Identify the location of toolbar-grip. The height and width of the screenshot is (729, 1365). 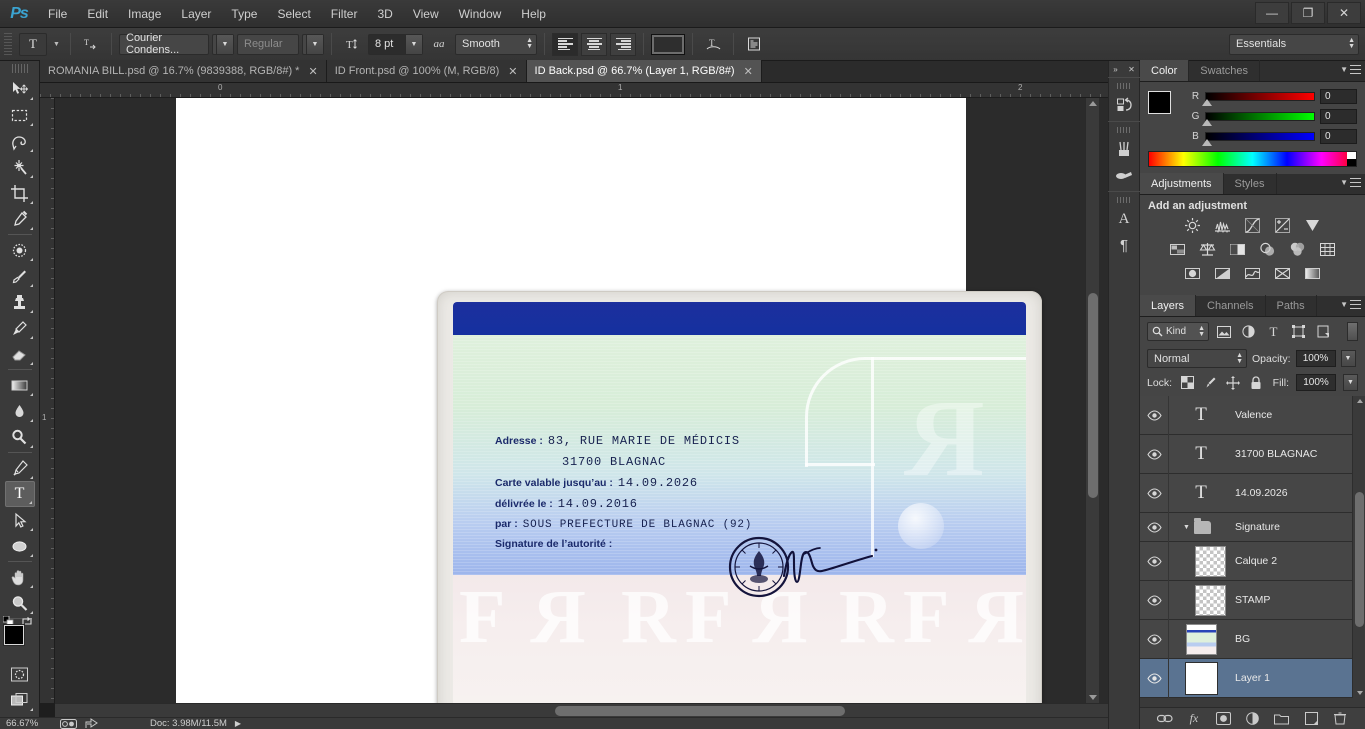
(19, 68).